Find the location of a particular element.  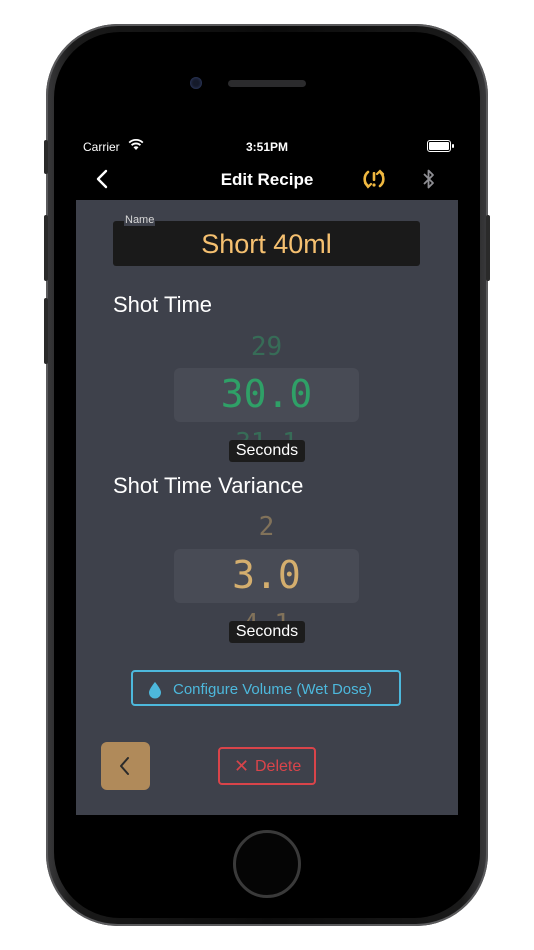

battery-icon is located at coordinates (440, 146).